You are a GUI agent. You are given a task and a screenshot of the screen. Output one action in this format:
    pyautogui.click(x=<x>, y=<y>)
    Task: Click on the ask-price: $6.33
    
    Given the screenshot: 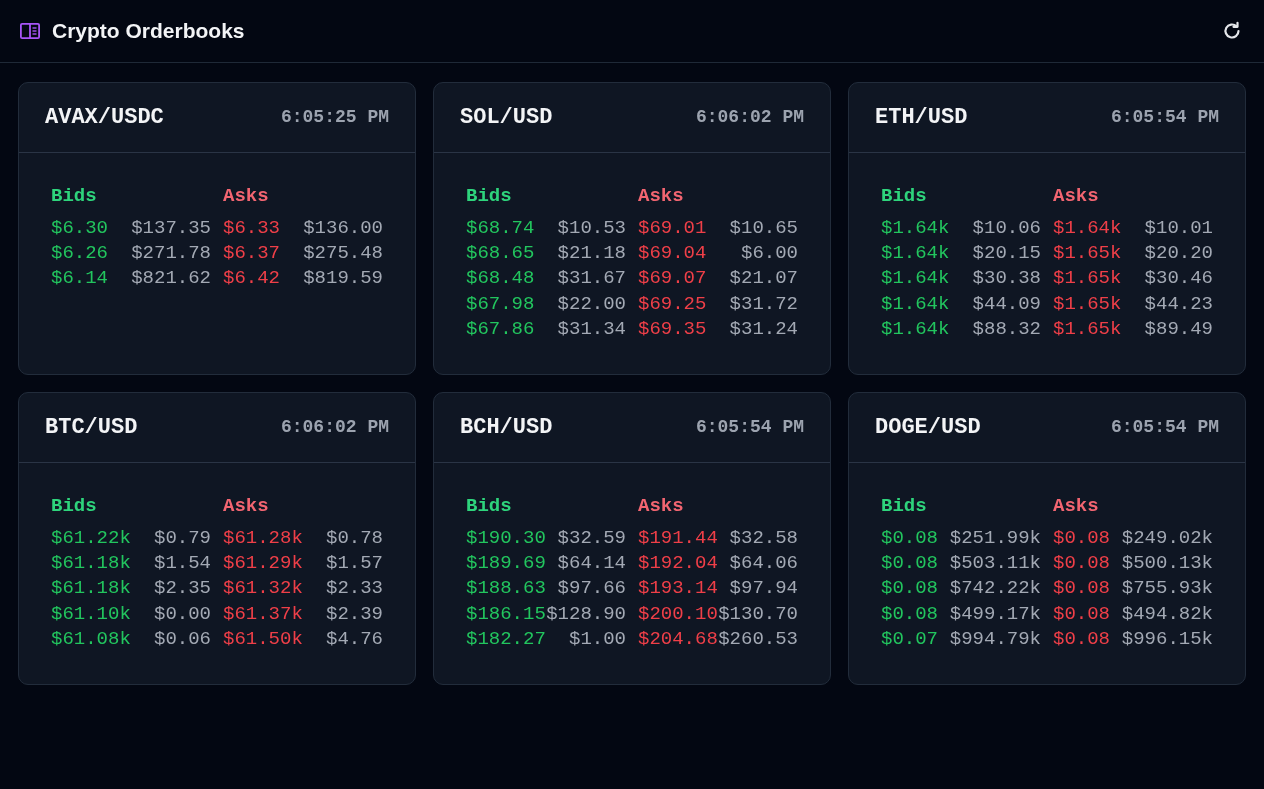 What is the action you would take?
    pyautogui.click(x=251, y=228)
    